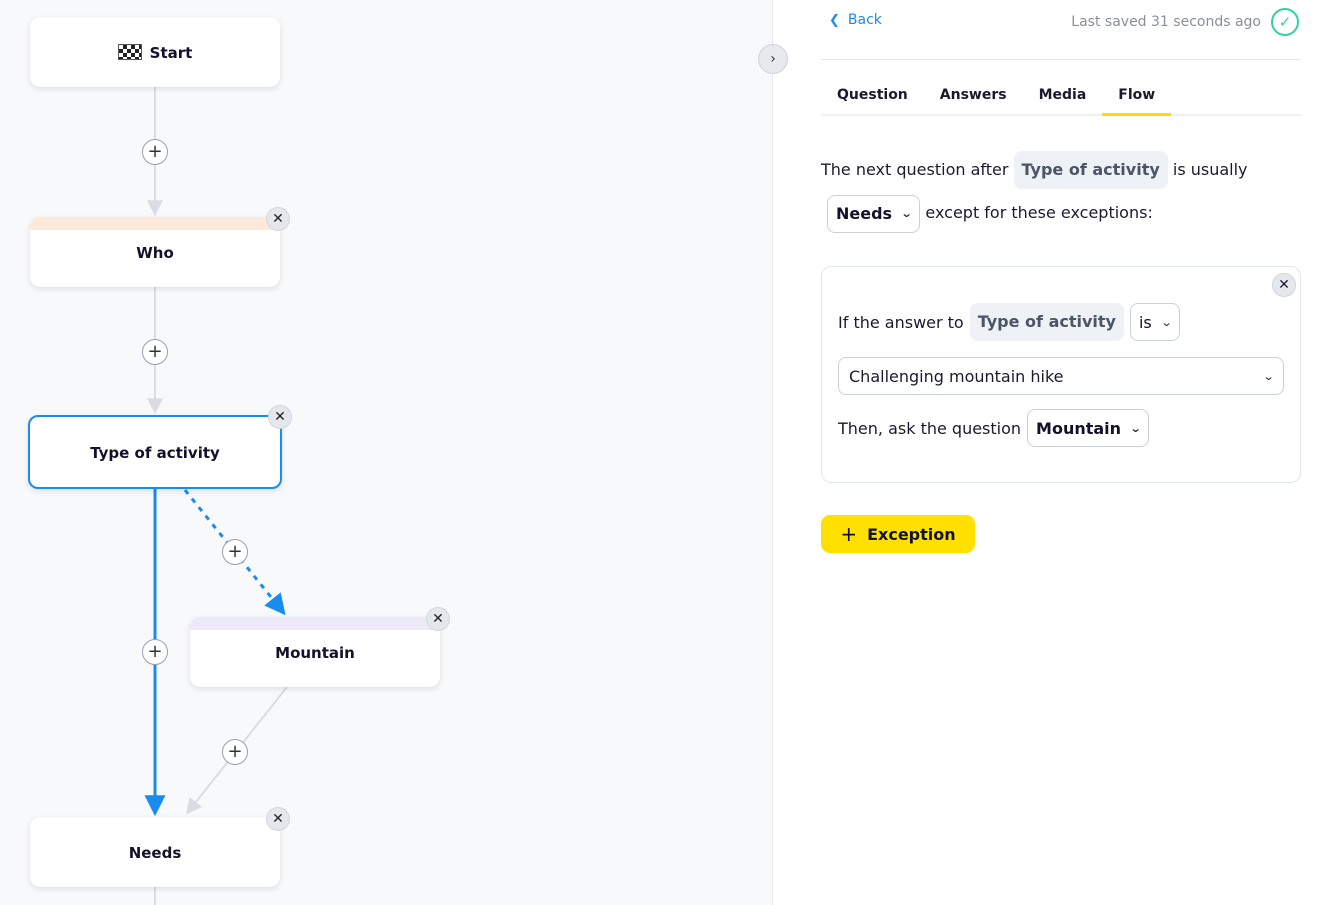 Image resolution: width=1325 pixels, height=905 pixels. What do you see at coordinates (155, 223) in the screenshot?
I see `node-who-stripe` at bounding box center [155, 223].